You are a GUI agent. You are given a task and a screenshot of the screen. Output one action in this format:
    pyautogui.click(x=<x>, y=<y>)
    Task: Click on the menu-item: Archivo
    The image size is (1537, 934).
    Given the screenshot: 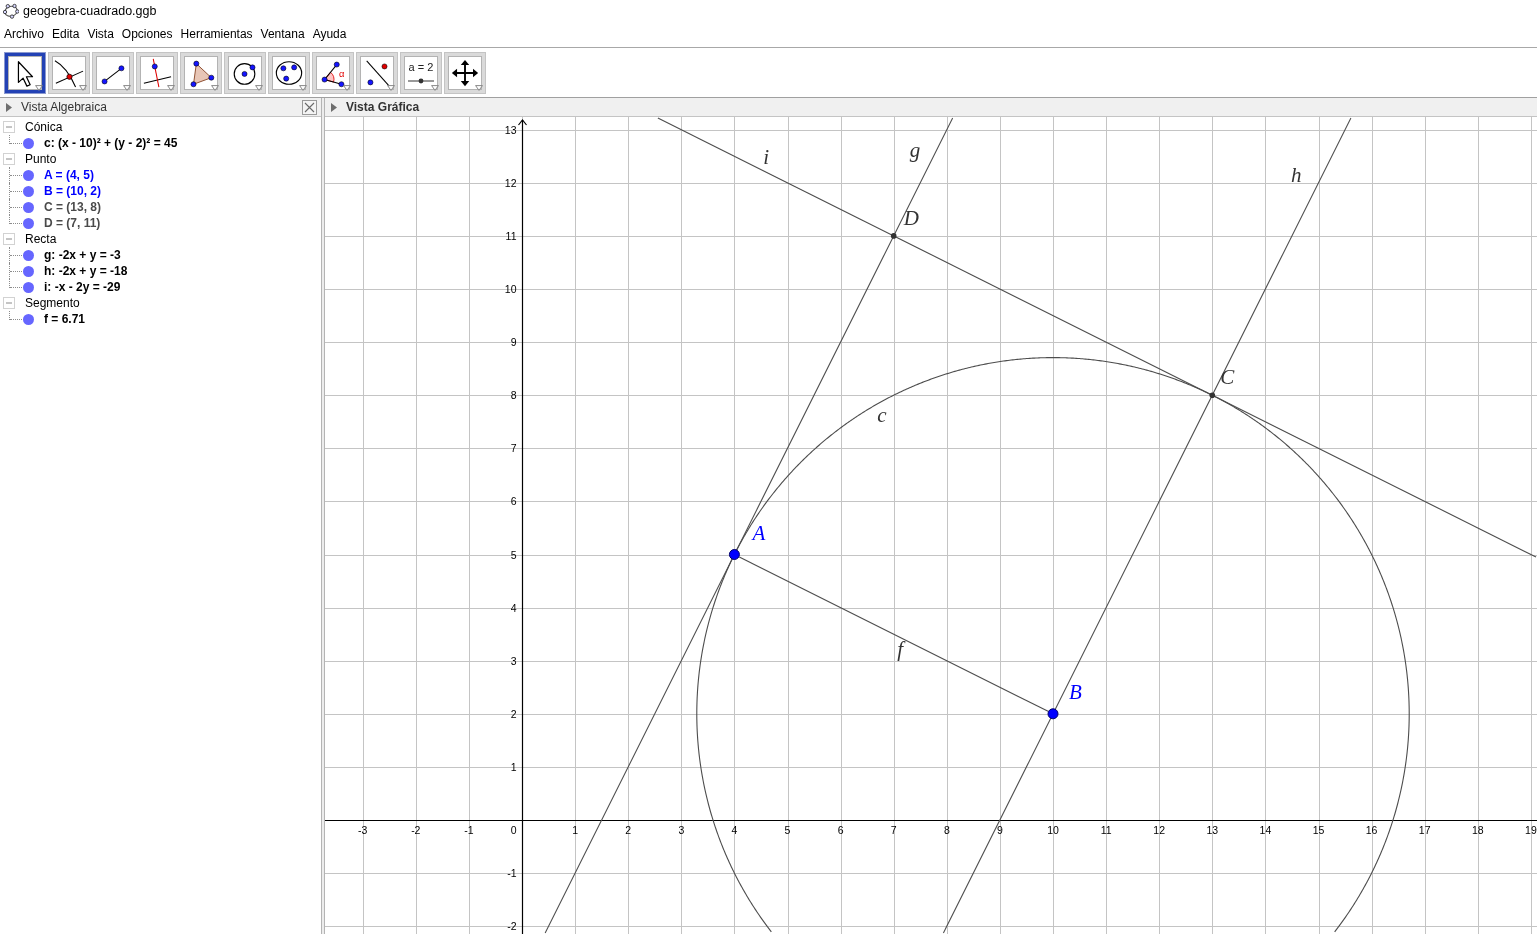 What is the action you would take?
    pyautogui.click(x=24, y=34)
    